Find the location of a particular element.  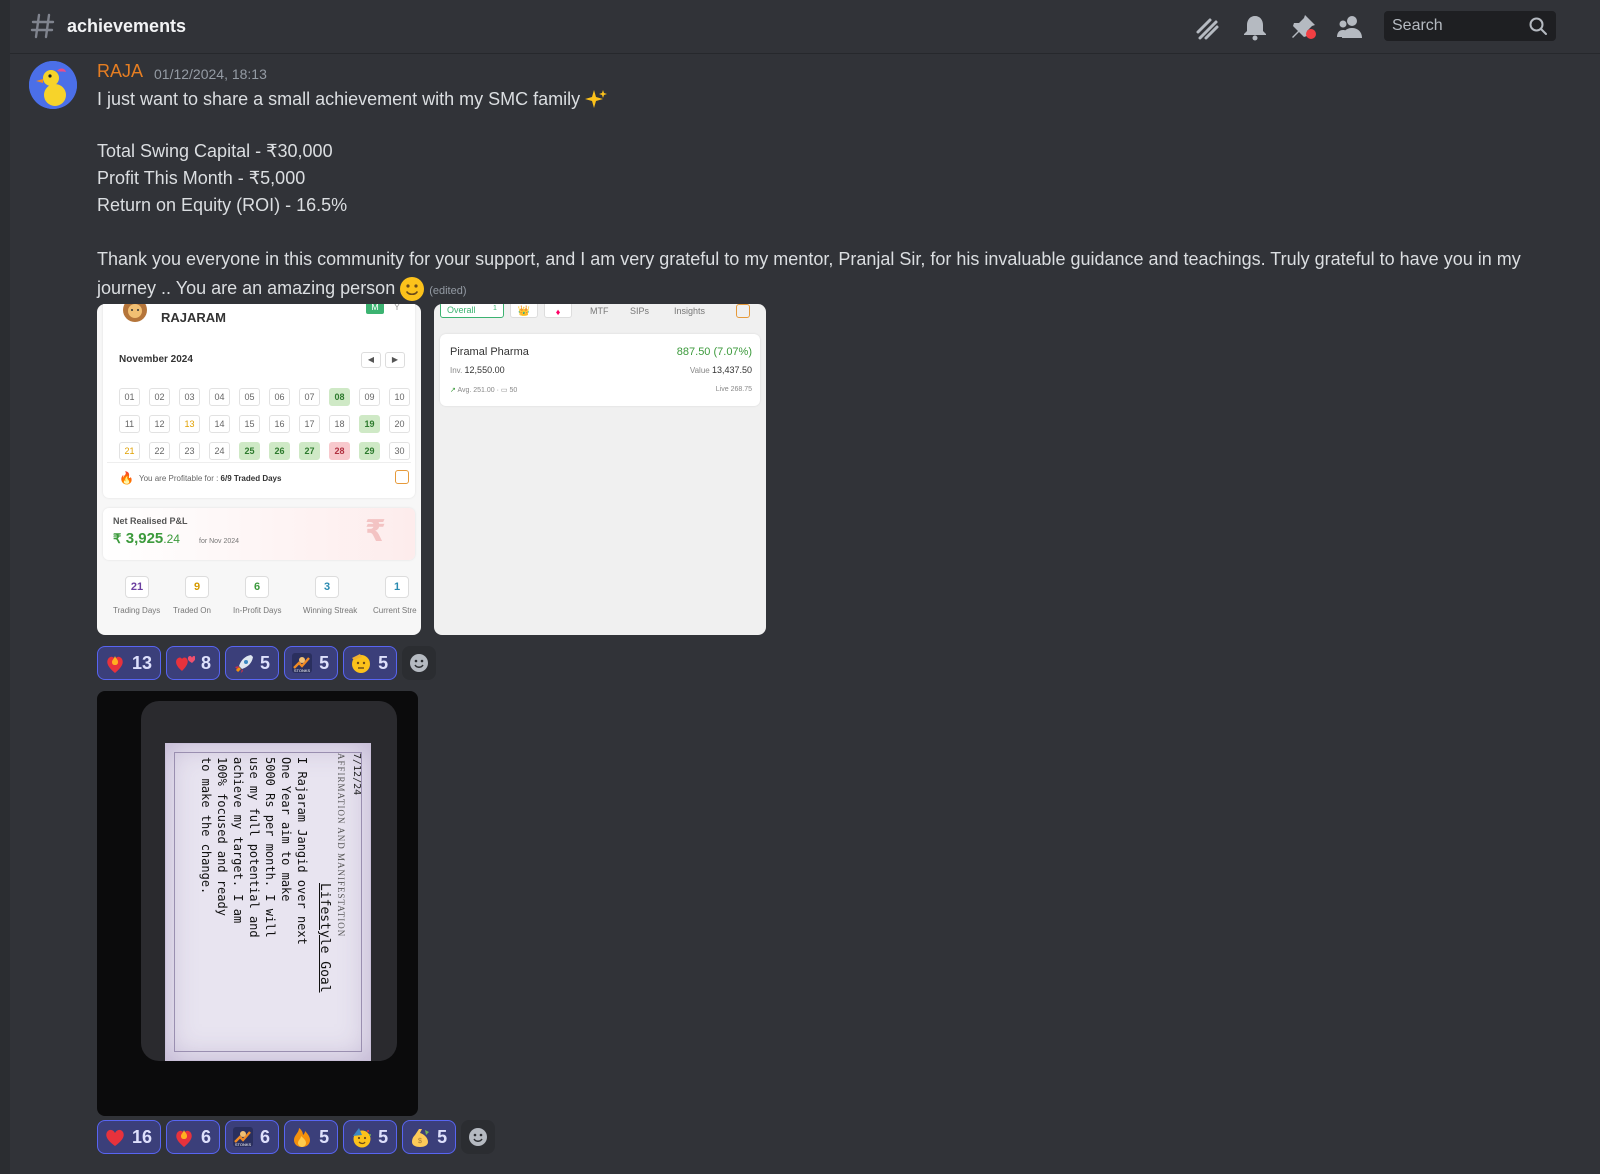

reaction-count: 13 is located at coordinates (142, 662).